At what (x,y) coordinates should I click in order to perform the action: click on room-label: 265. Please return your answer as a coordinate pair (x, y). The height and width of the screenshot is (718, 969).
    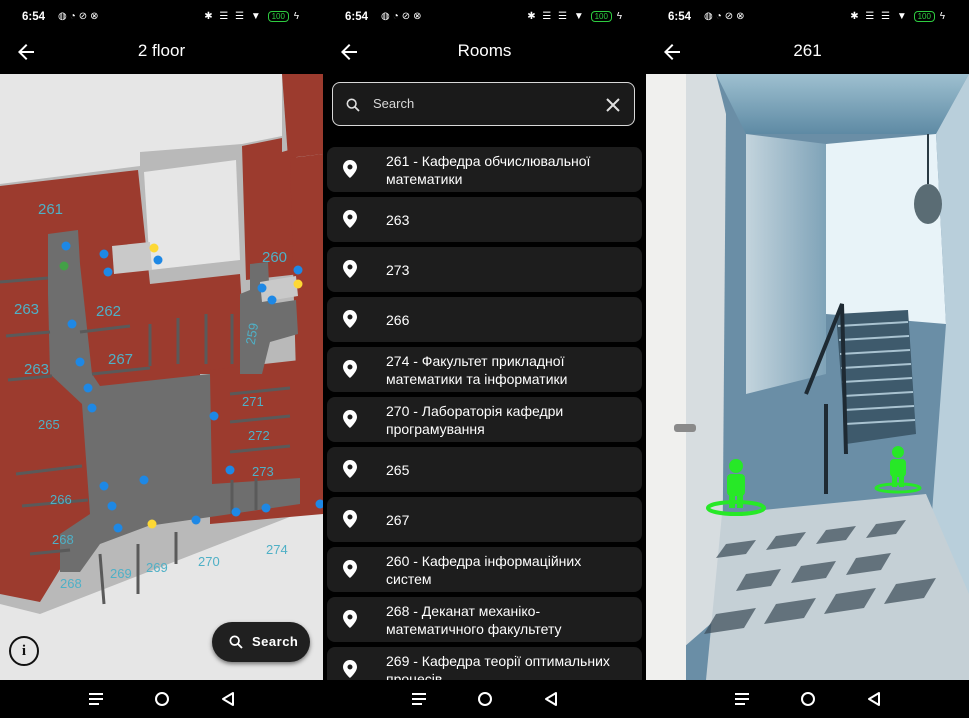
    Looking at the image, I should click on (49, 424).